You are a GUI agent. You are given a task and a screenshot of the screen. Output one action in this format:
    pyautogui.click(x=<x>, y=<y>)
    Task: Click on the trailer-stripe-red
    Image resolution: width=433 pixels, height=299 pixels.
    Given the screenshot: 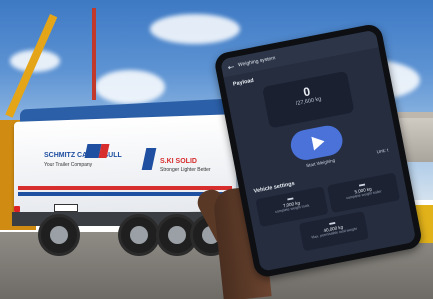 What is the action you would take?
    pyautogui.click(x=125, y=188)
    